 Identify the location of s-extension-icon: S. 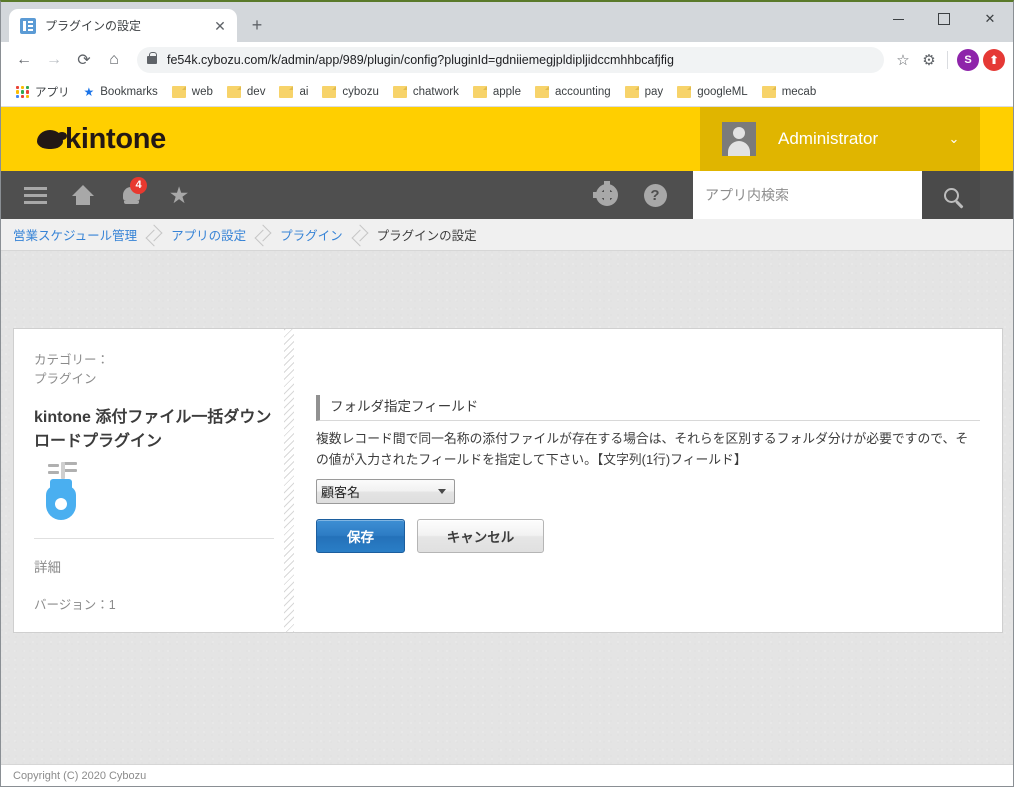
(968, 60).